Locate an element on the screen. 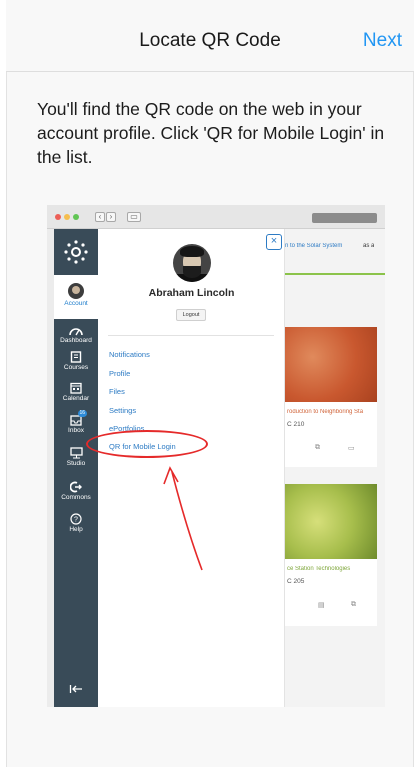 The height and width of the screenshot is (767, 419). browser-chrome: ‹ › ▭ is located at coordinates (216, 217).